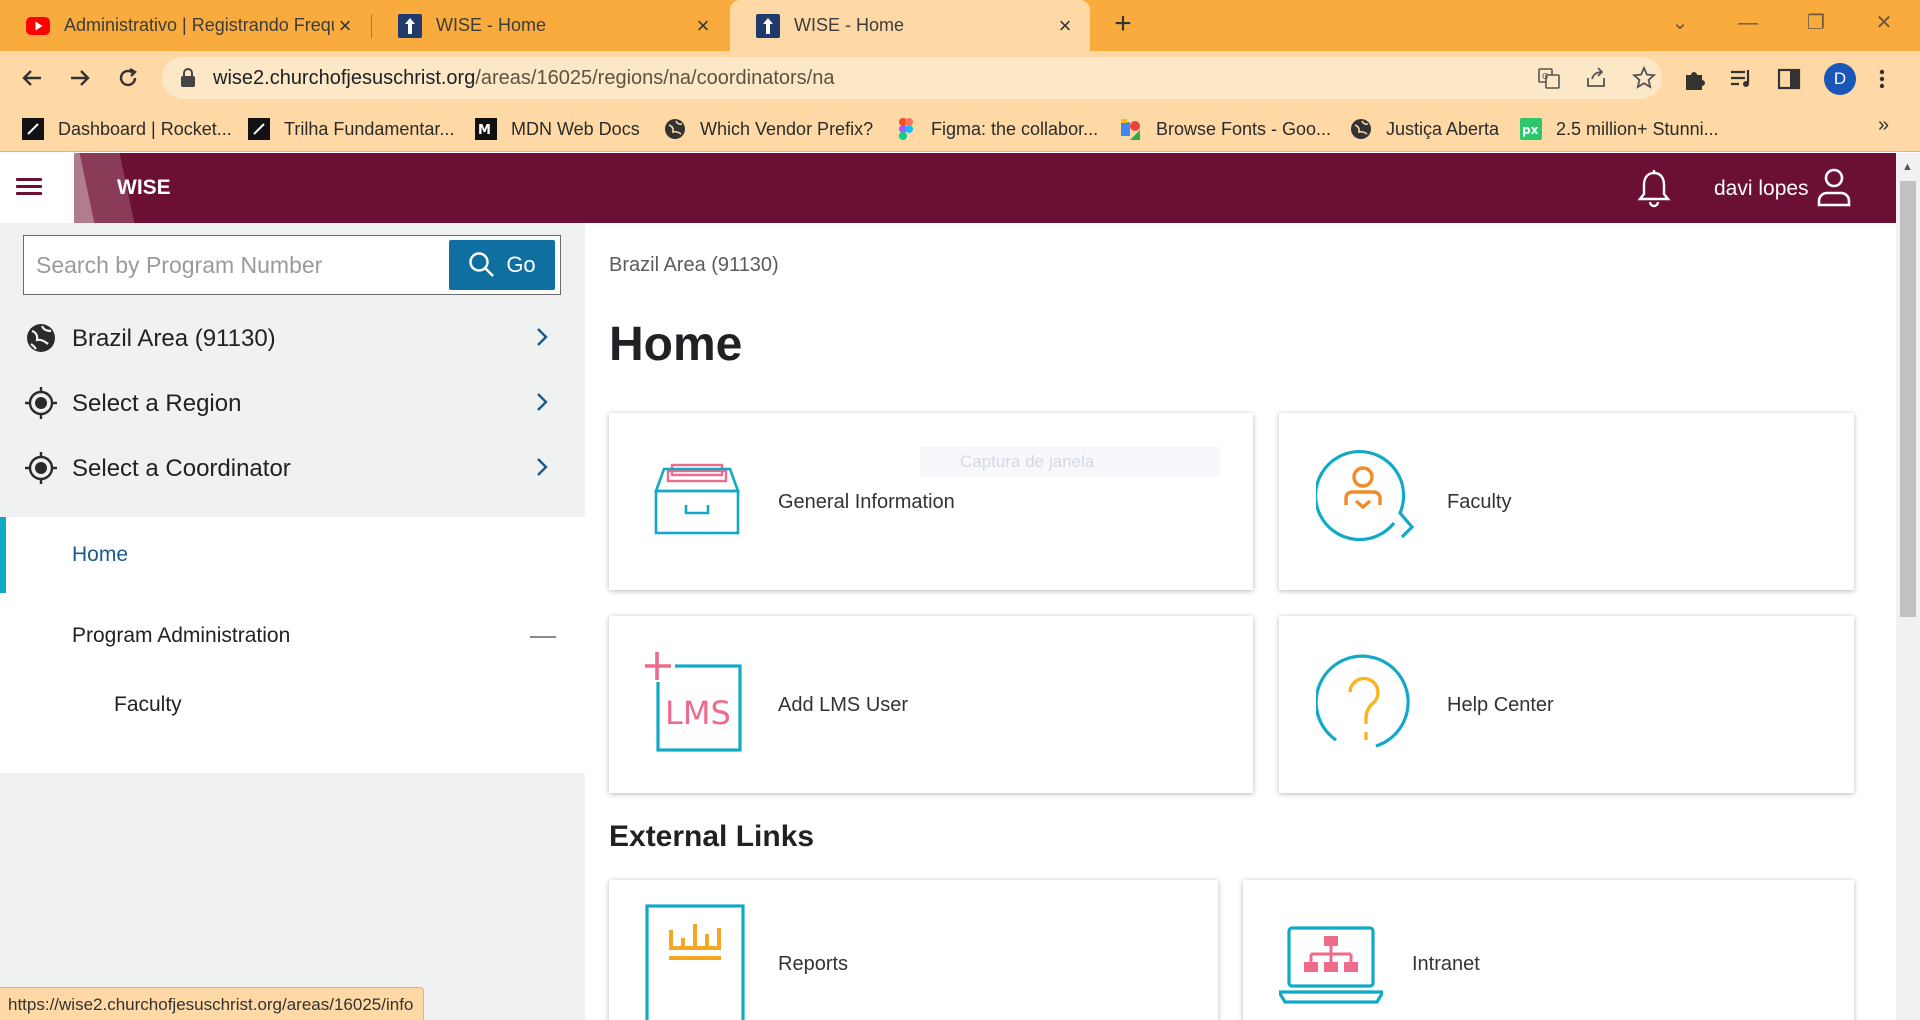 The image size is (1920, 1020). I want to click on svg-text: px, so click(1530, 130).